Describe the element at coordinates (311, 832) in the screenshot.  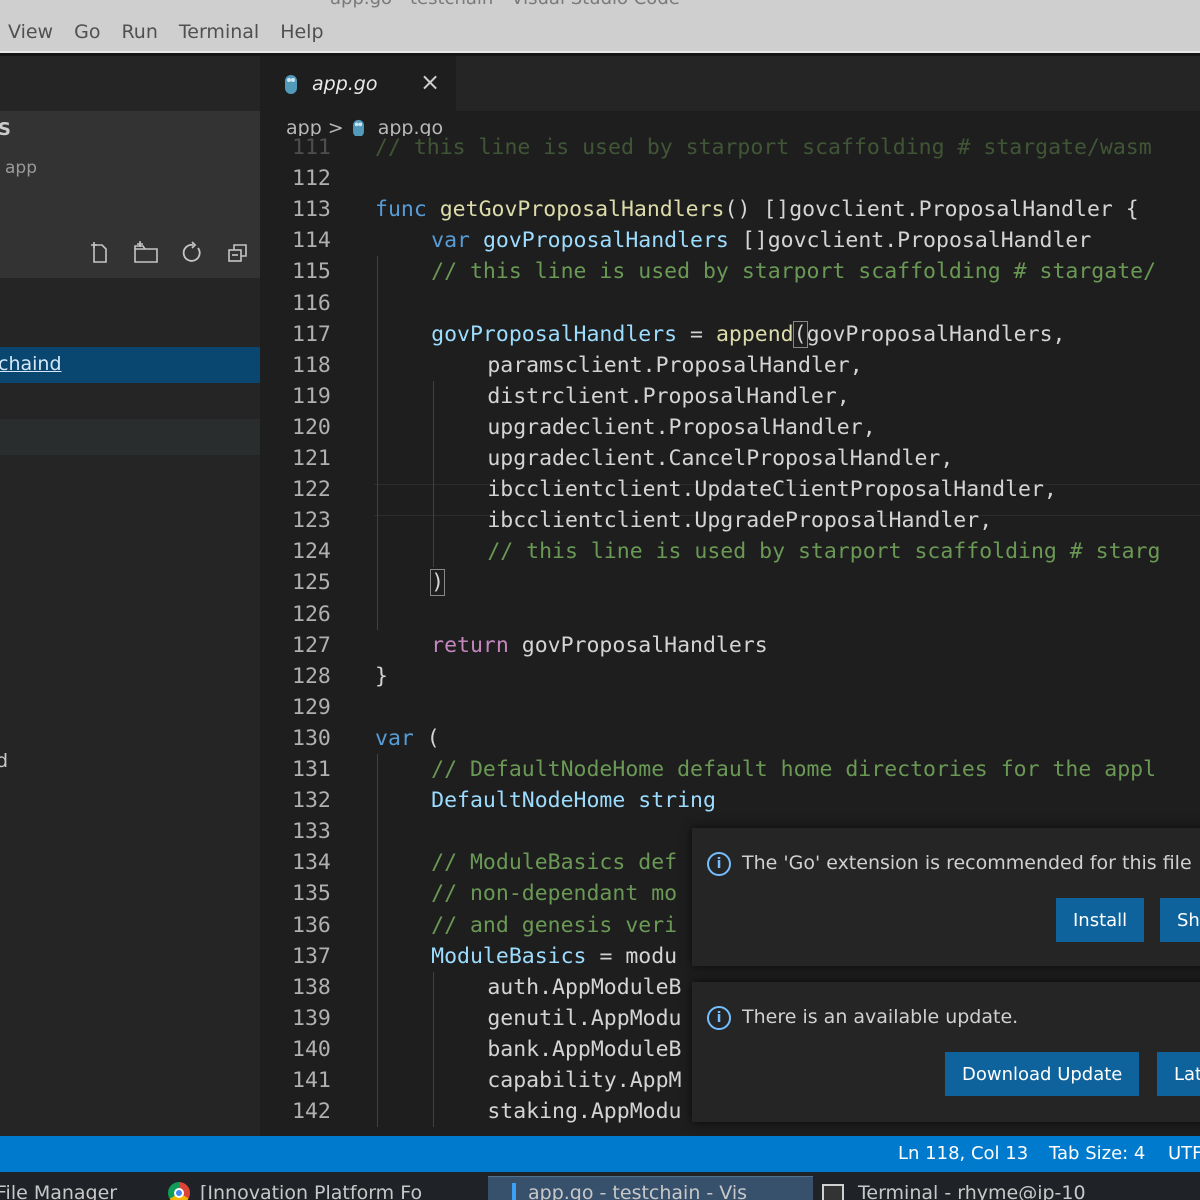
I see `line-number: 133` at that location.